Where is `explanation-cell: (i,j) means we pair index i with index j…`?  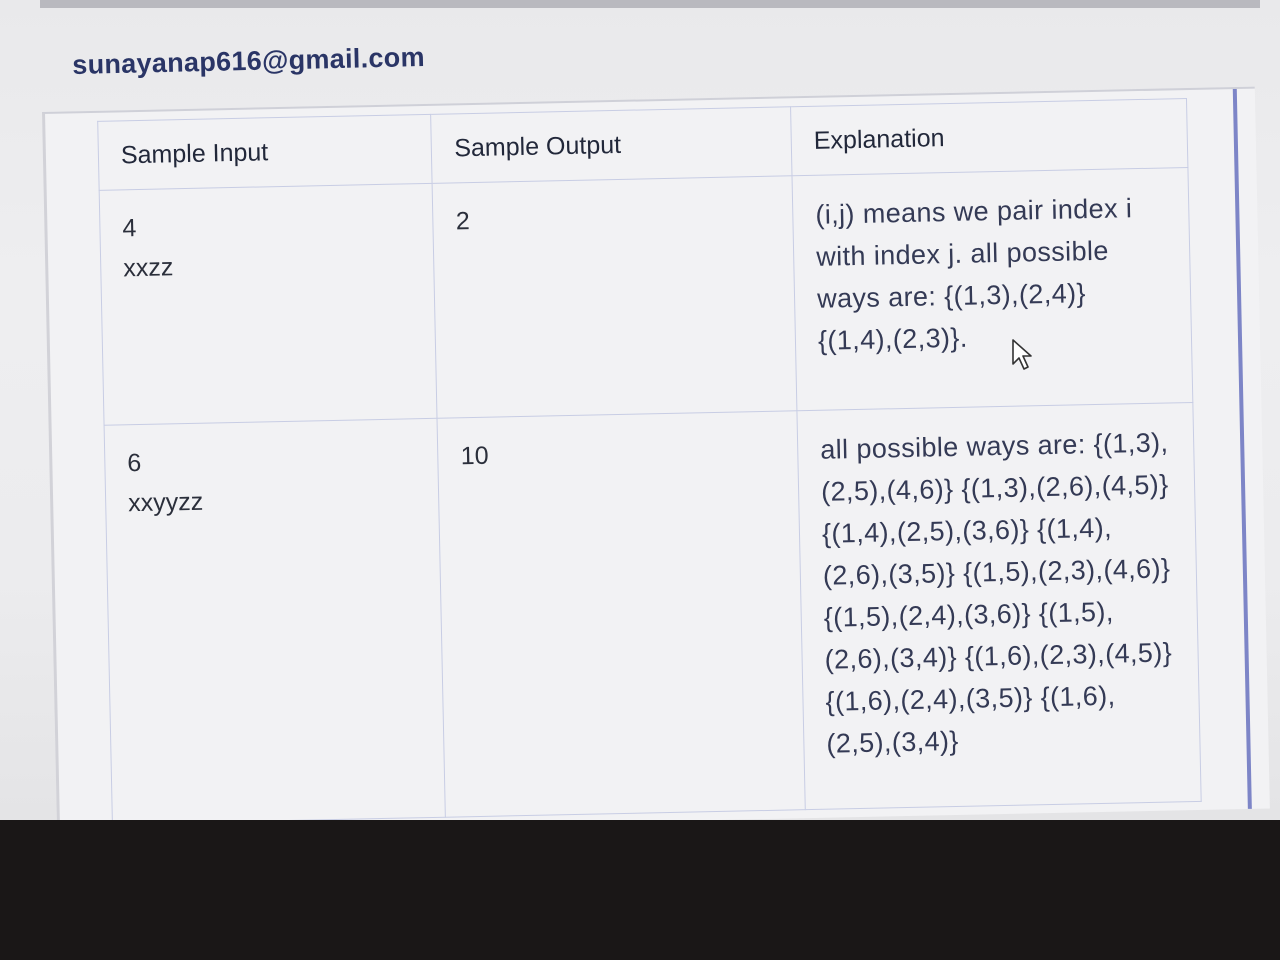 explanation-cell: (i,j) means we pair index i with index j… is located at coordinates (992, 289).